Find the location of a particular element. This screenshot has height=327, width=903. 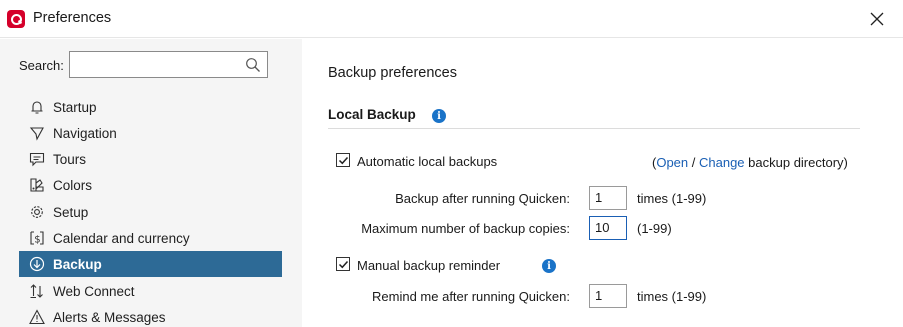

sidebar-item-label: Alerts & Messages is located at coordinates (109, 317).